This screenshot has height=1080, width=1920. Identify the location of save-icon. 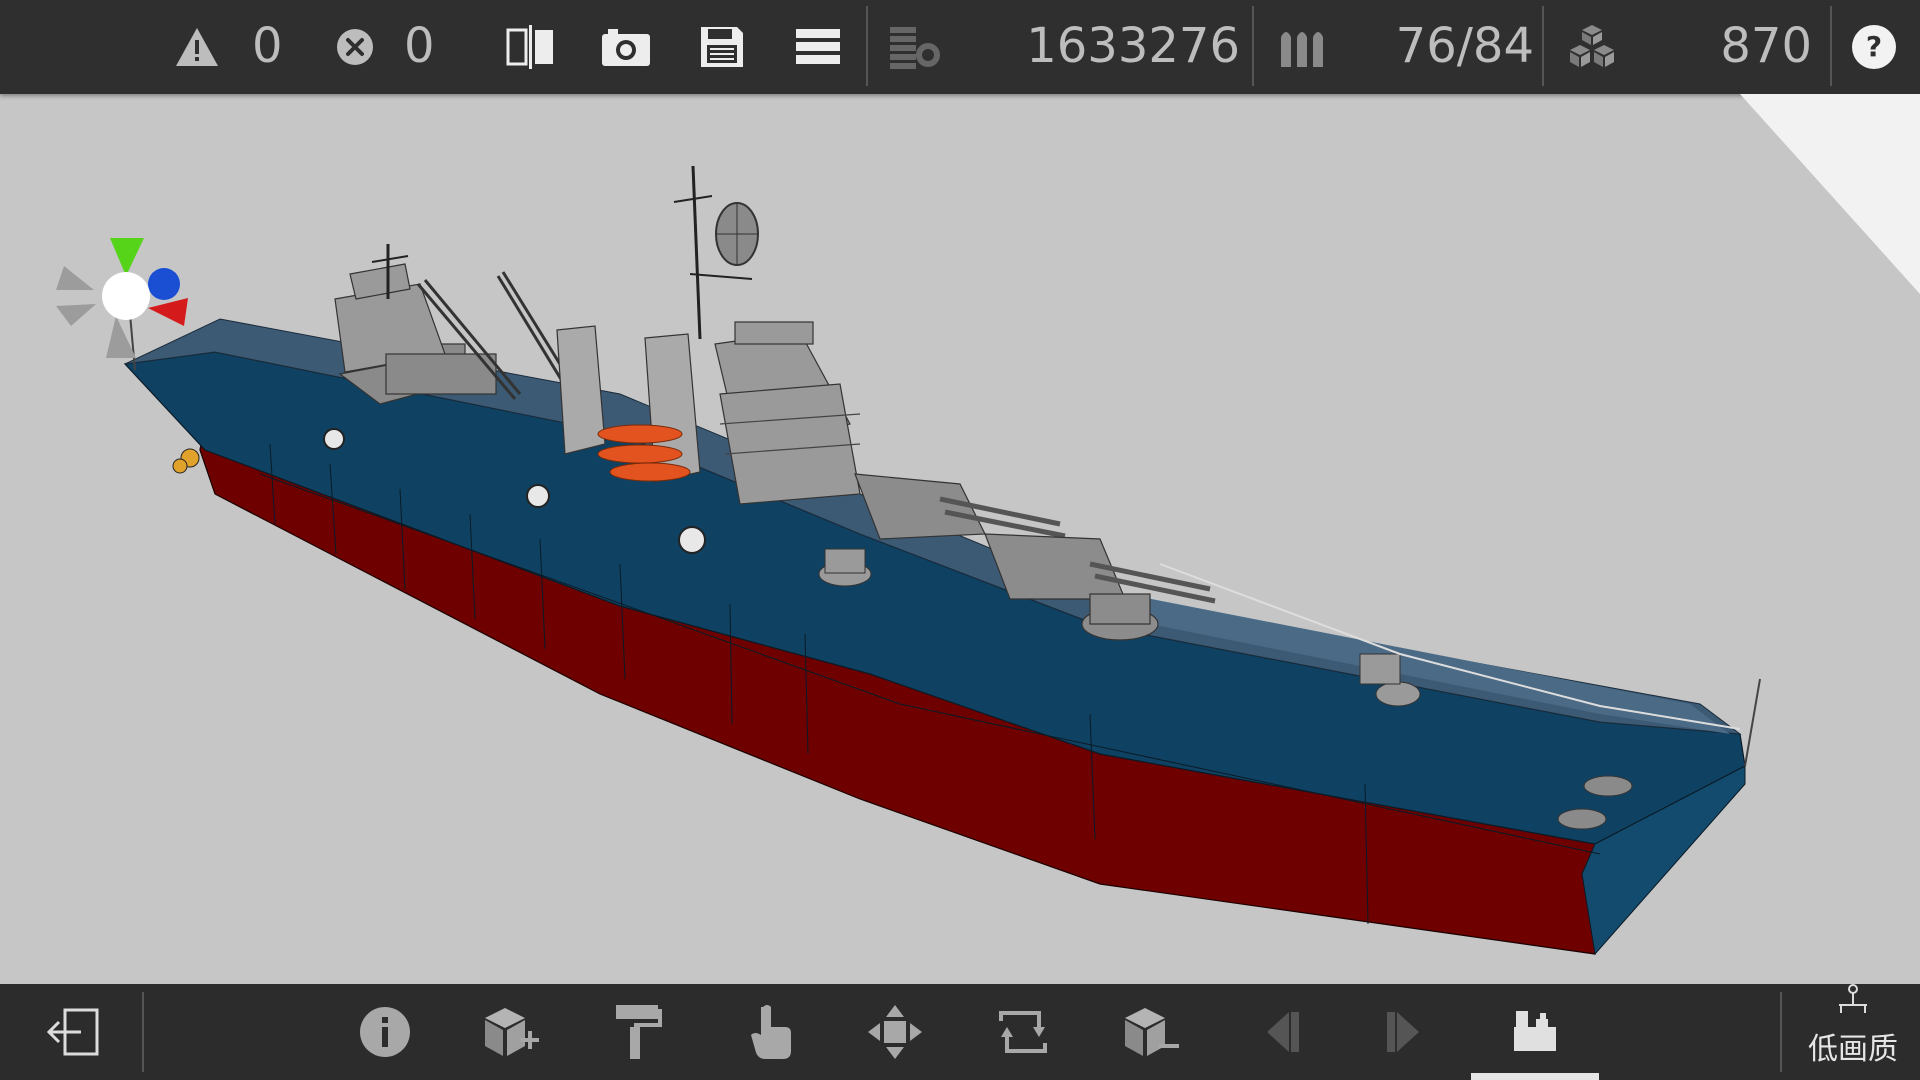
(722, 47).